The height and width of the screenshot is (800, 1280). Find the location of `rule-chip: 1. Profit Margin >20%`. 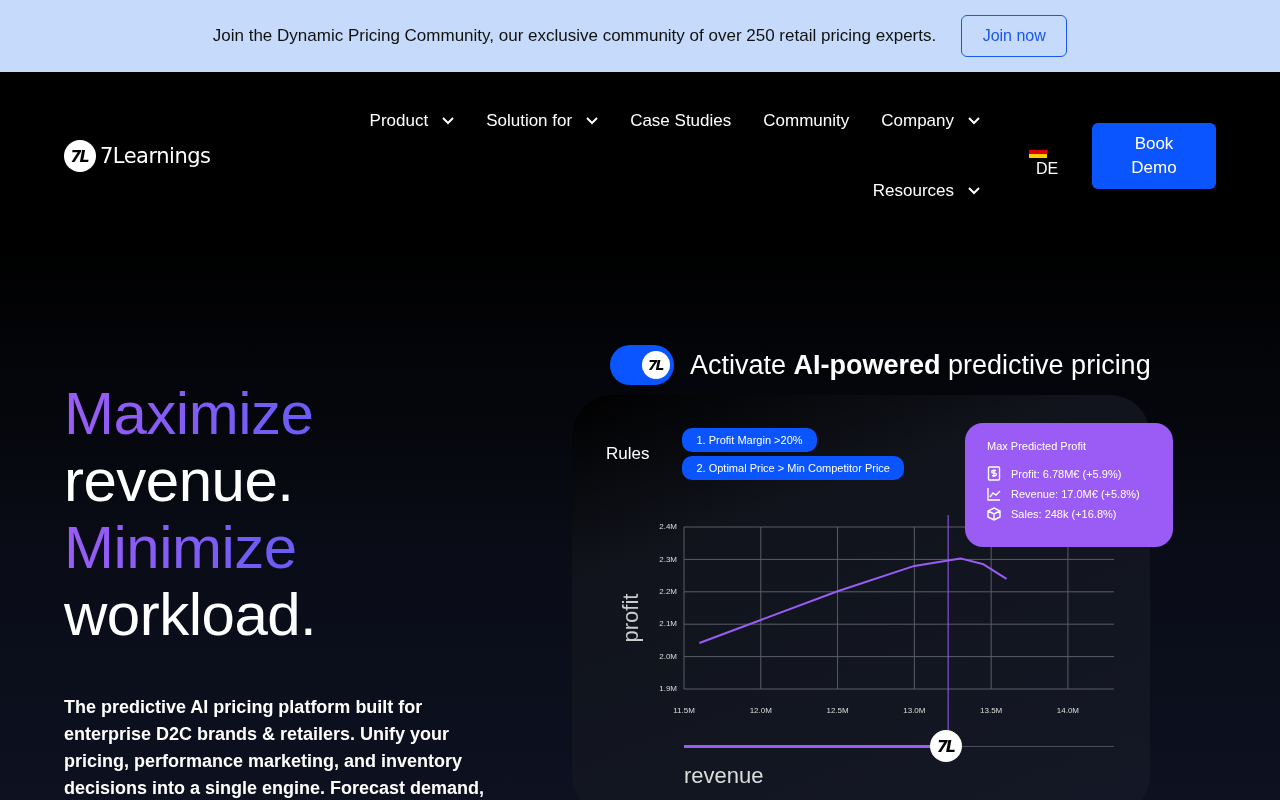

rule-chip: 1. Profit Margin >20% is located at coordinates (749, 440).